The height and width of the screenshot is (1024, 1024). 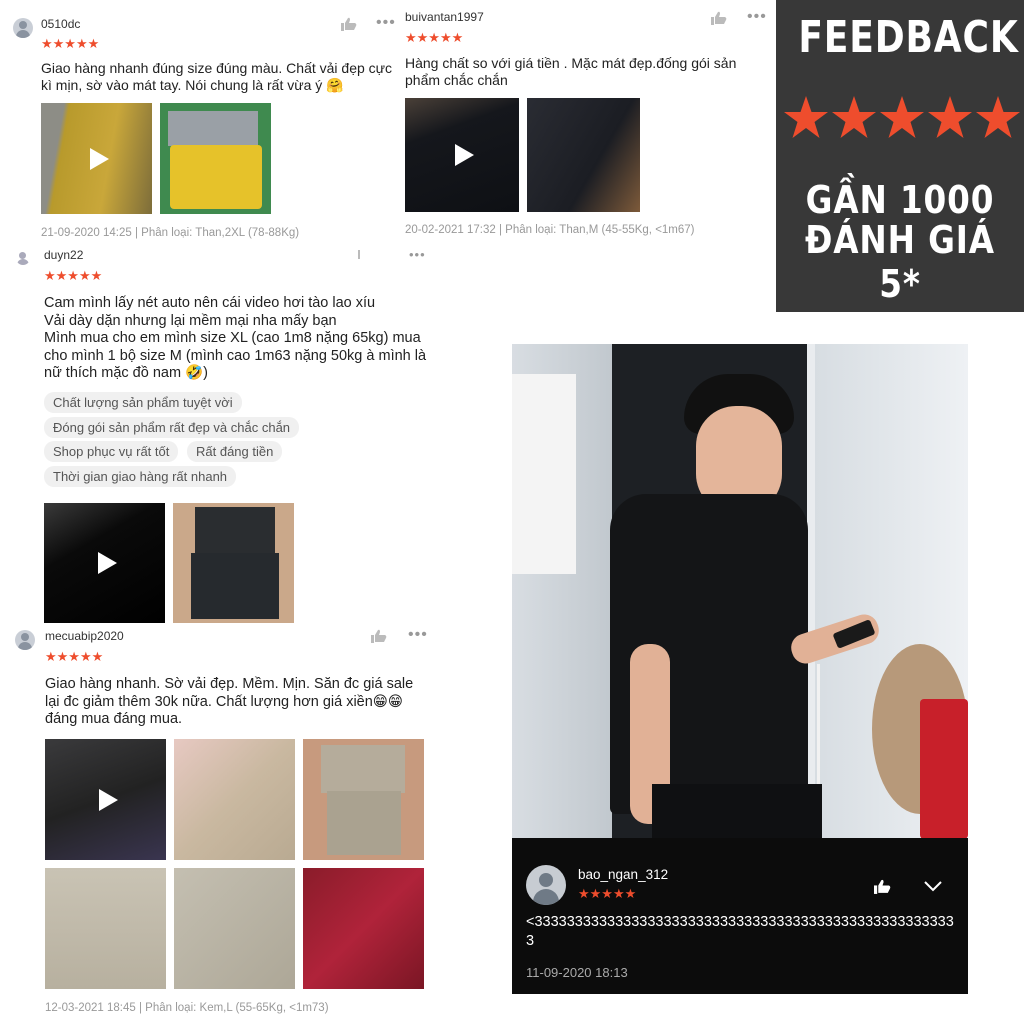 I want to click on feedback-subtitle: GẦN 1000, so click(x=900, y=200).